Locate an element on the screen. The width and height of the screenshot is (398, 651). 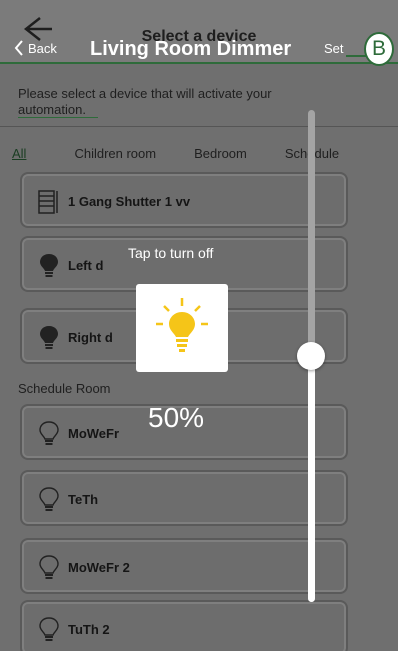
tap-hint-text: Tap to turn off is located at coordinates (171, 253).